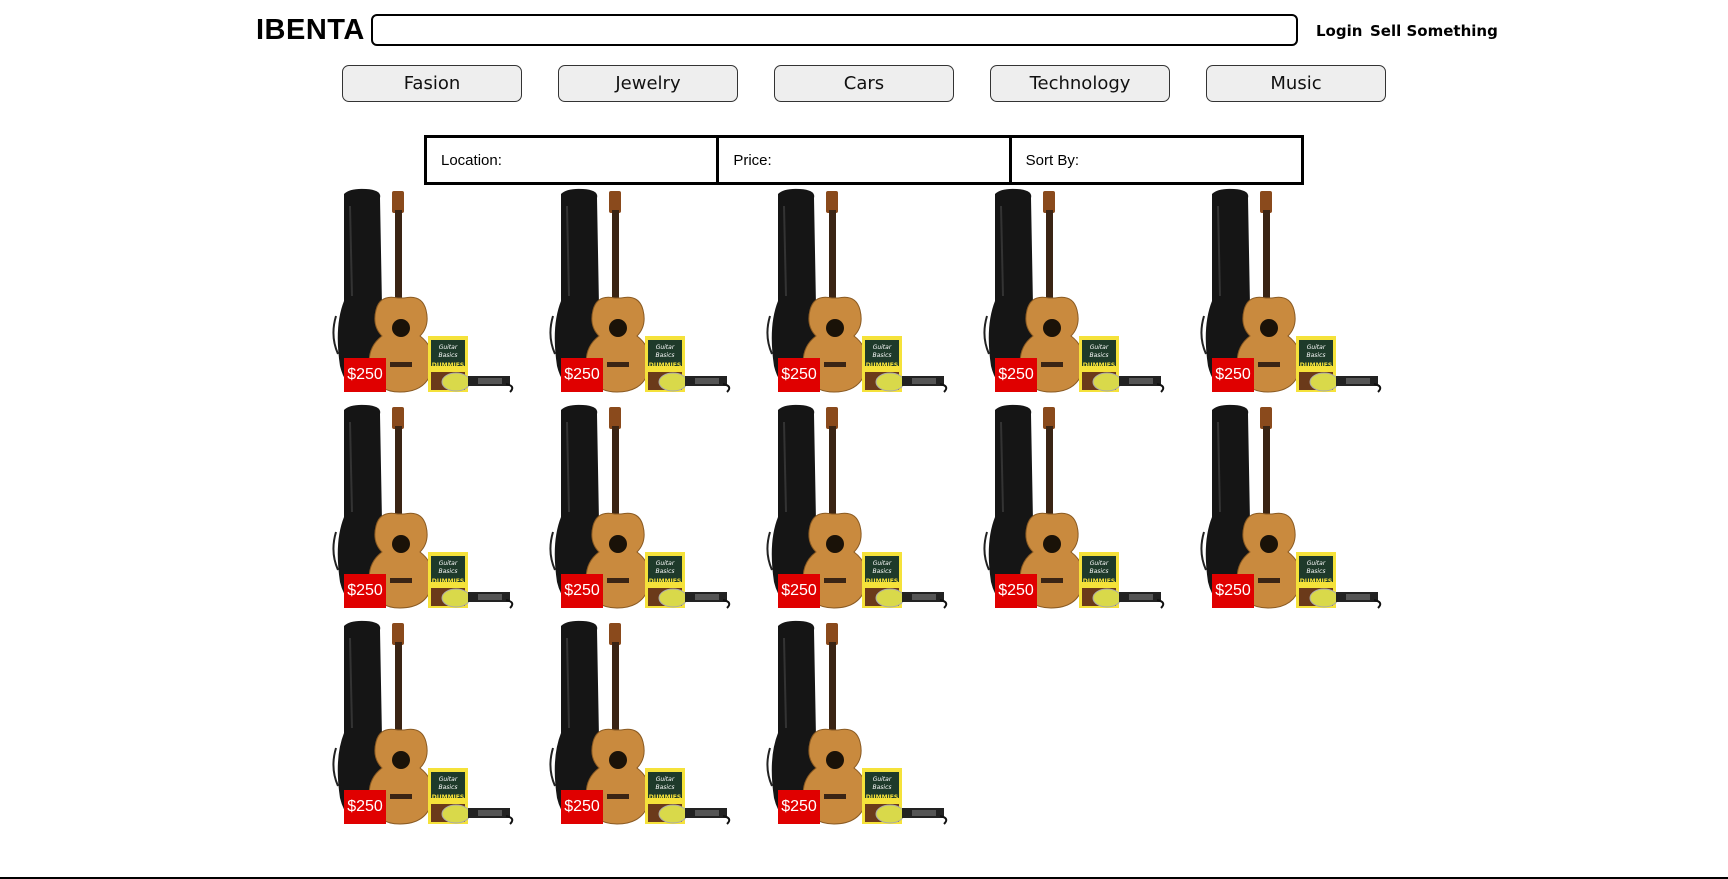 The height and width of the screenshot is (879, 1728). Describe the element at coordinates (648, 83) in the screenshot. I see `category-jewelry-button: Jewelry` at that location.